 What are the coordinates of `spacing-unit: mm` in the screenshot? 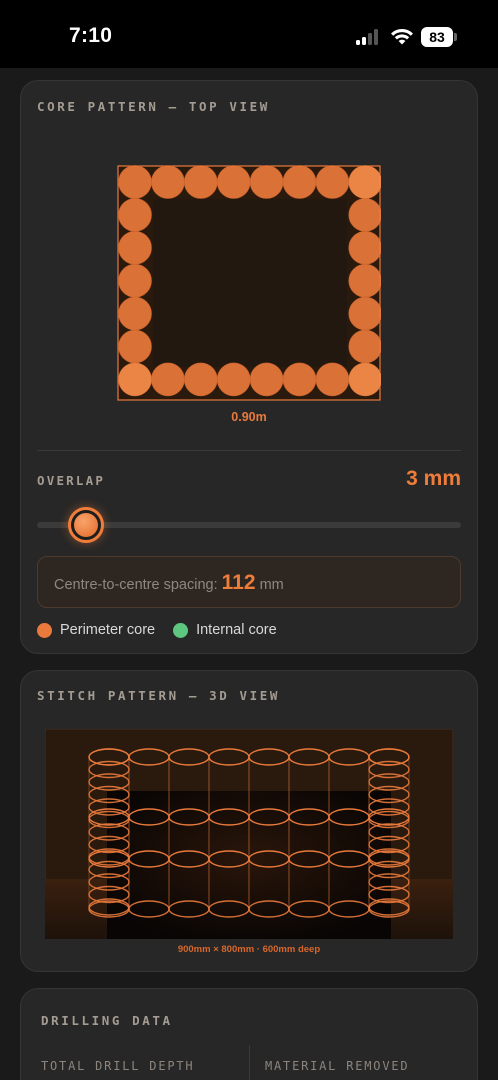 It's located at (271, 585).